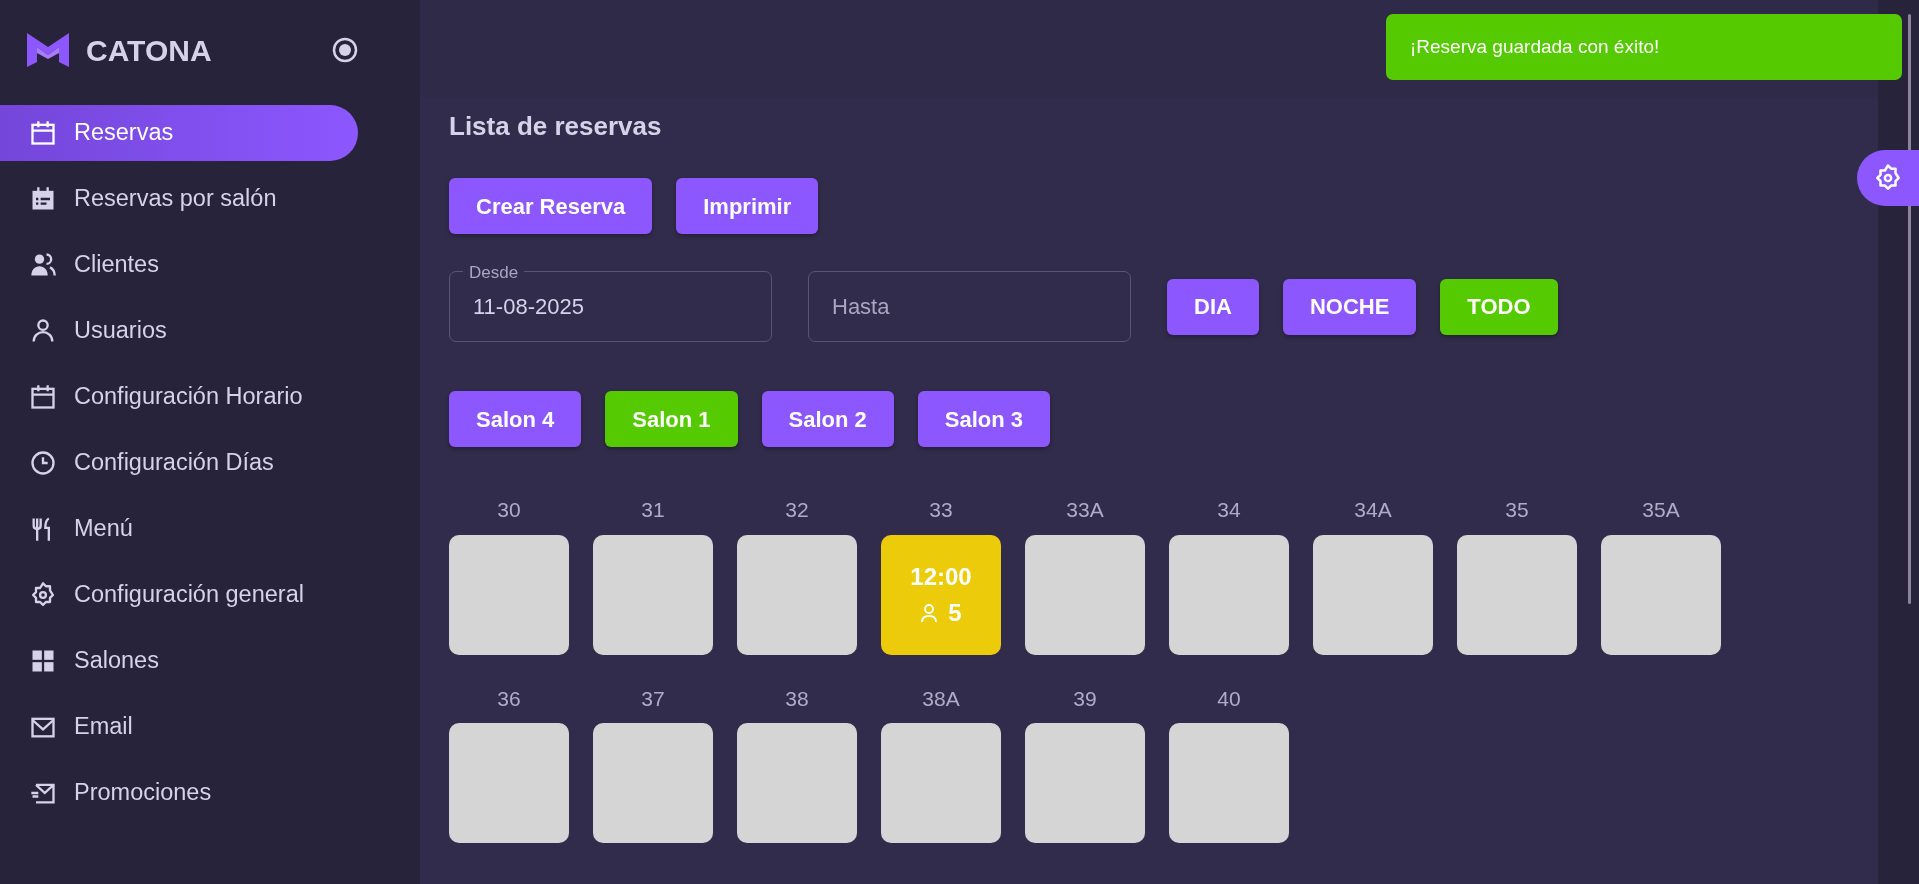 This screenshot has height=884, width=1919. Describe the element at coordinates (1213, 306) in the screenshot. I see `shift-button: DIA` at that location.